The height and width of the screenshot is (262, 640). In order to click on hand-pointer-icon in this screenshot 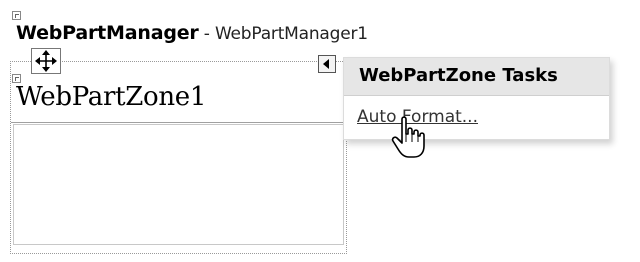, I will do `click(408, 137)`.